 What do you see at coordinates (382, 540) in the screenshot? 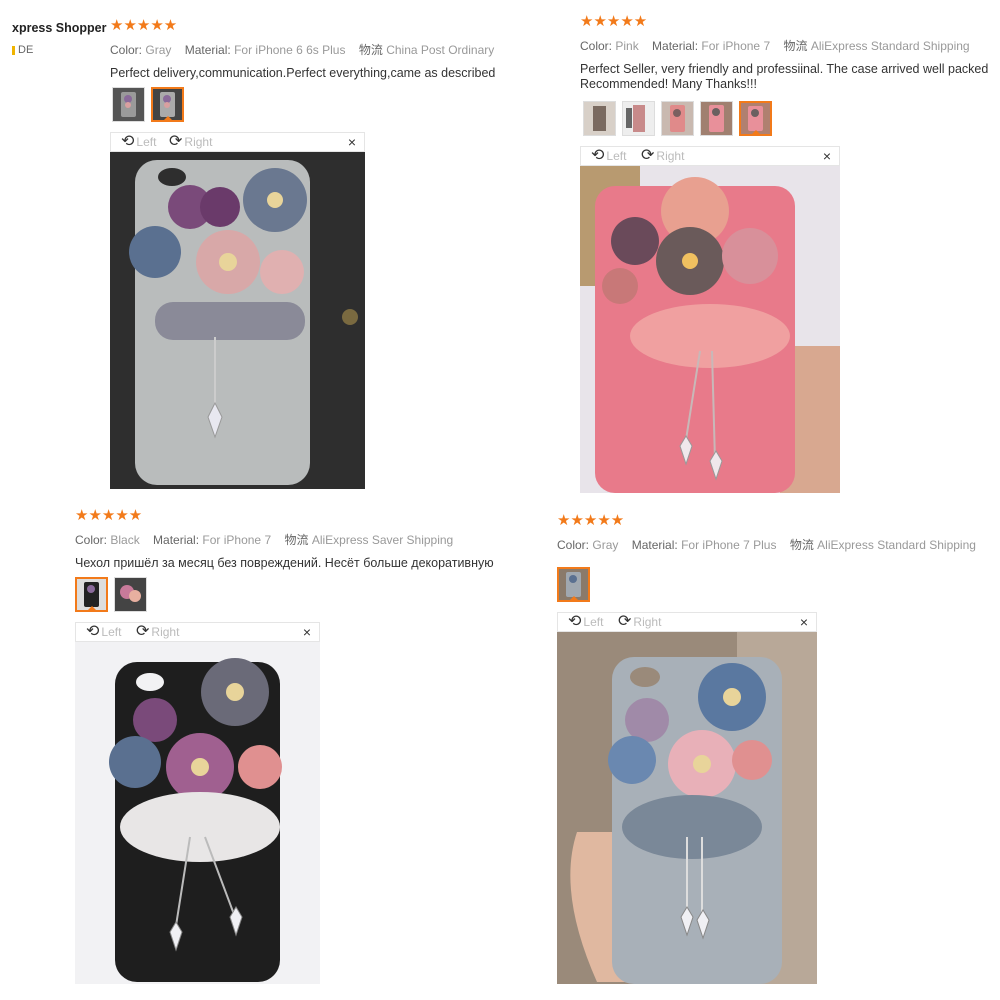
I see `shipping-value: AliExpress Saver Shipping` at bounding box center [382, 540].